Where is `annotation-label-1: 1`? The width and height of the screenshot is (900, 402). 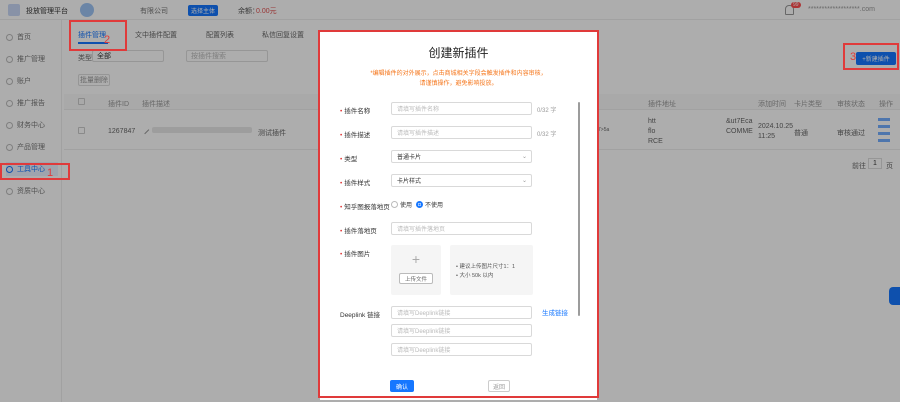 annotation-label-1: 1 is located at coordinates (50, 173).